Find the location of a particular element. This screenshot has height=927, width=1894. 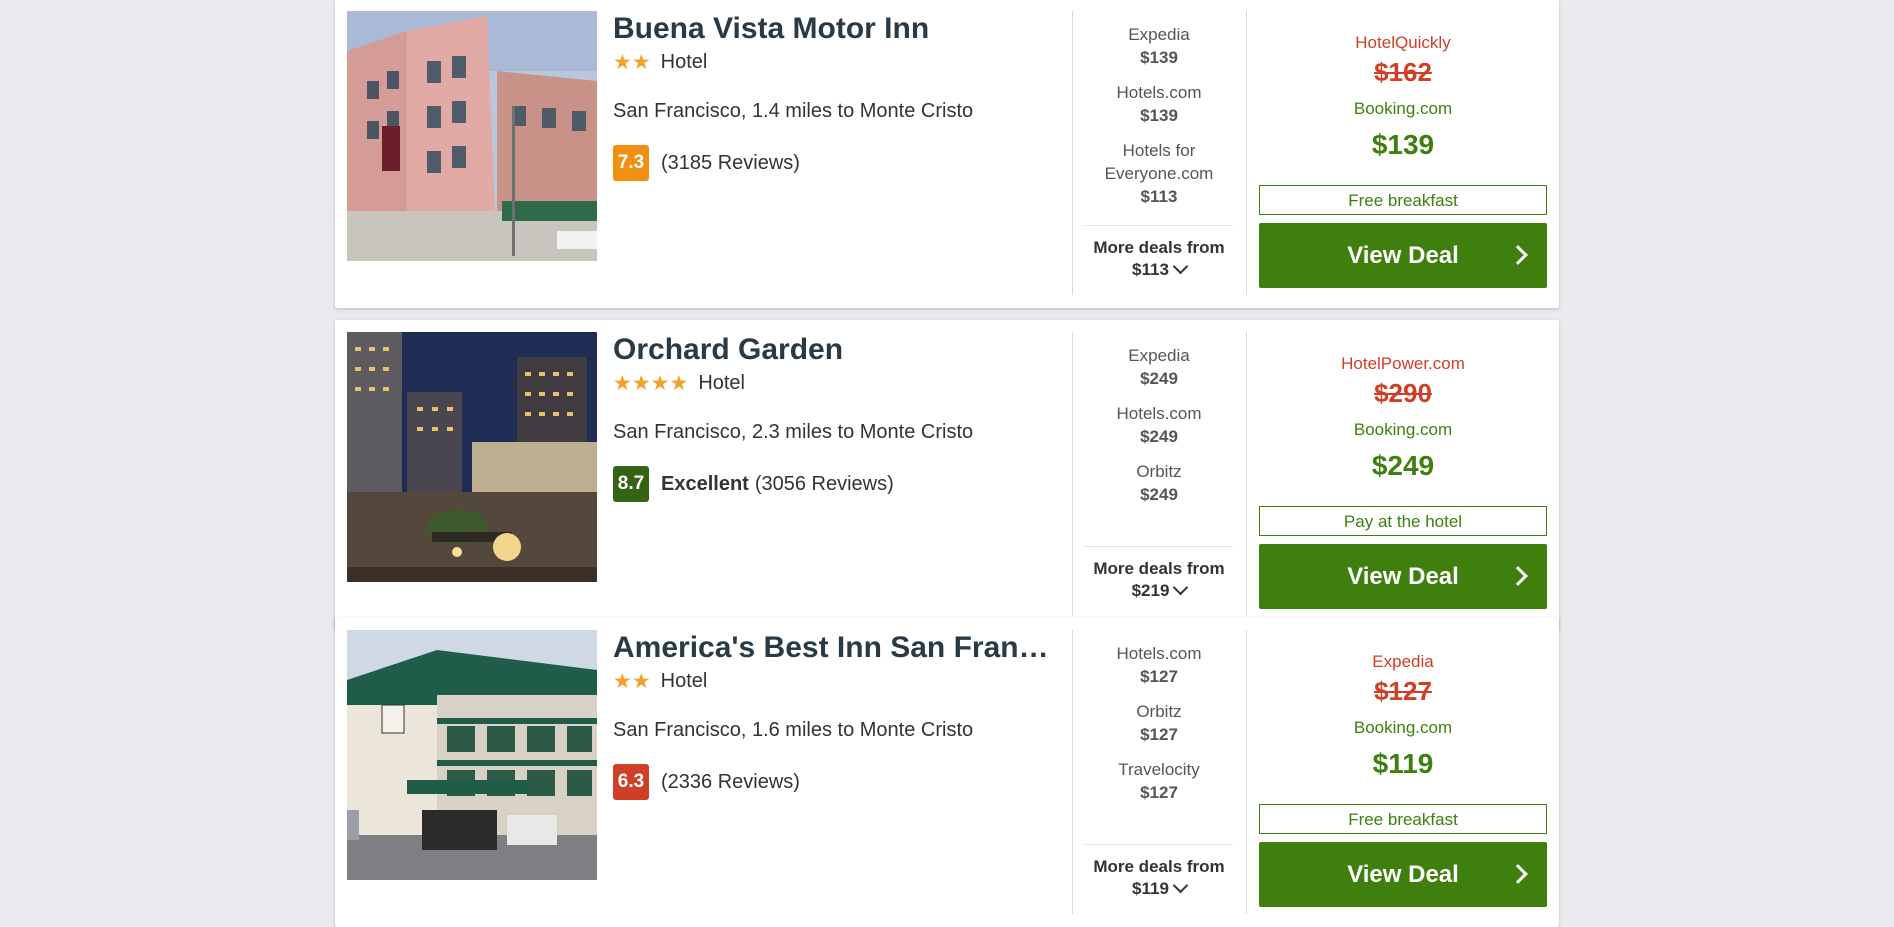

more-deals-button: More deals from $219 is located at coordinates (1159, 580).